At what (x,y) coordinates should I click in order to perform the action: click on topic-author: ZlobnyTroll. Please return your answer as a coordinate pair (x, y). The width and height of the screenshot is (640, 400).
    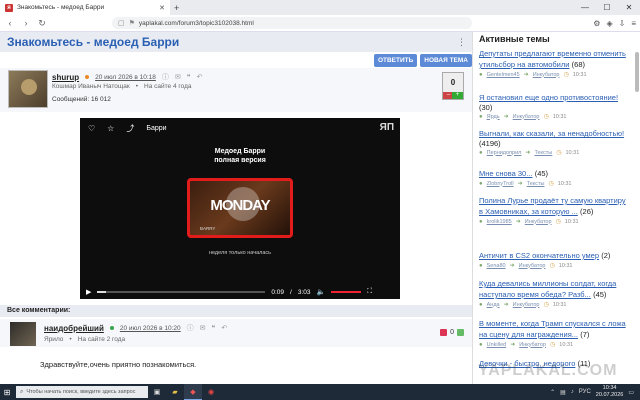
    Looking at the image, I should click on (500, 184).